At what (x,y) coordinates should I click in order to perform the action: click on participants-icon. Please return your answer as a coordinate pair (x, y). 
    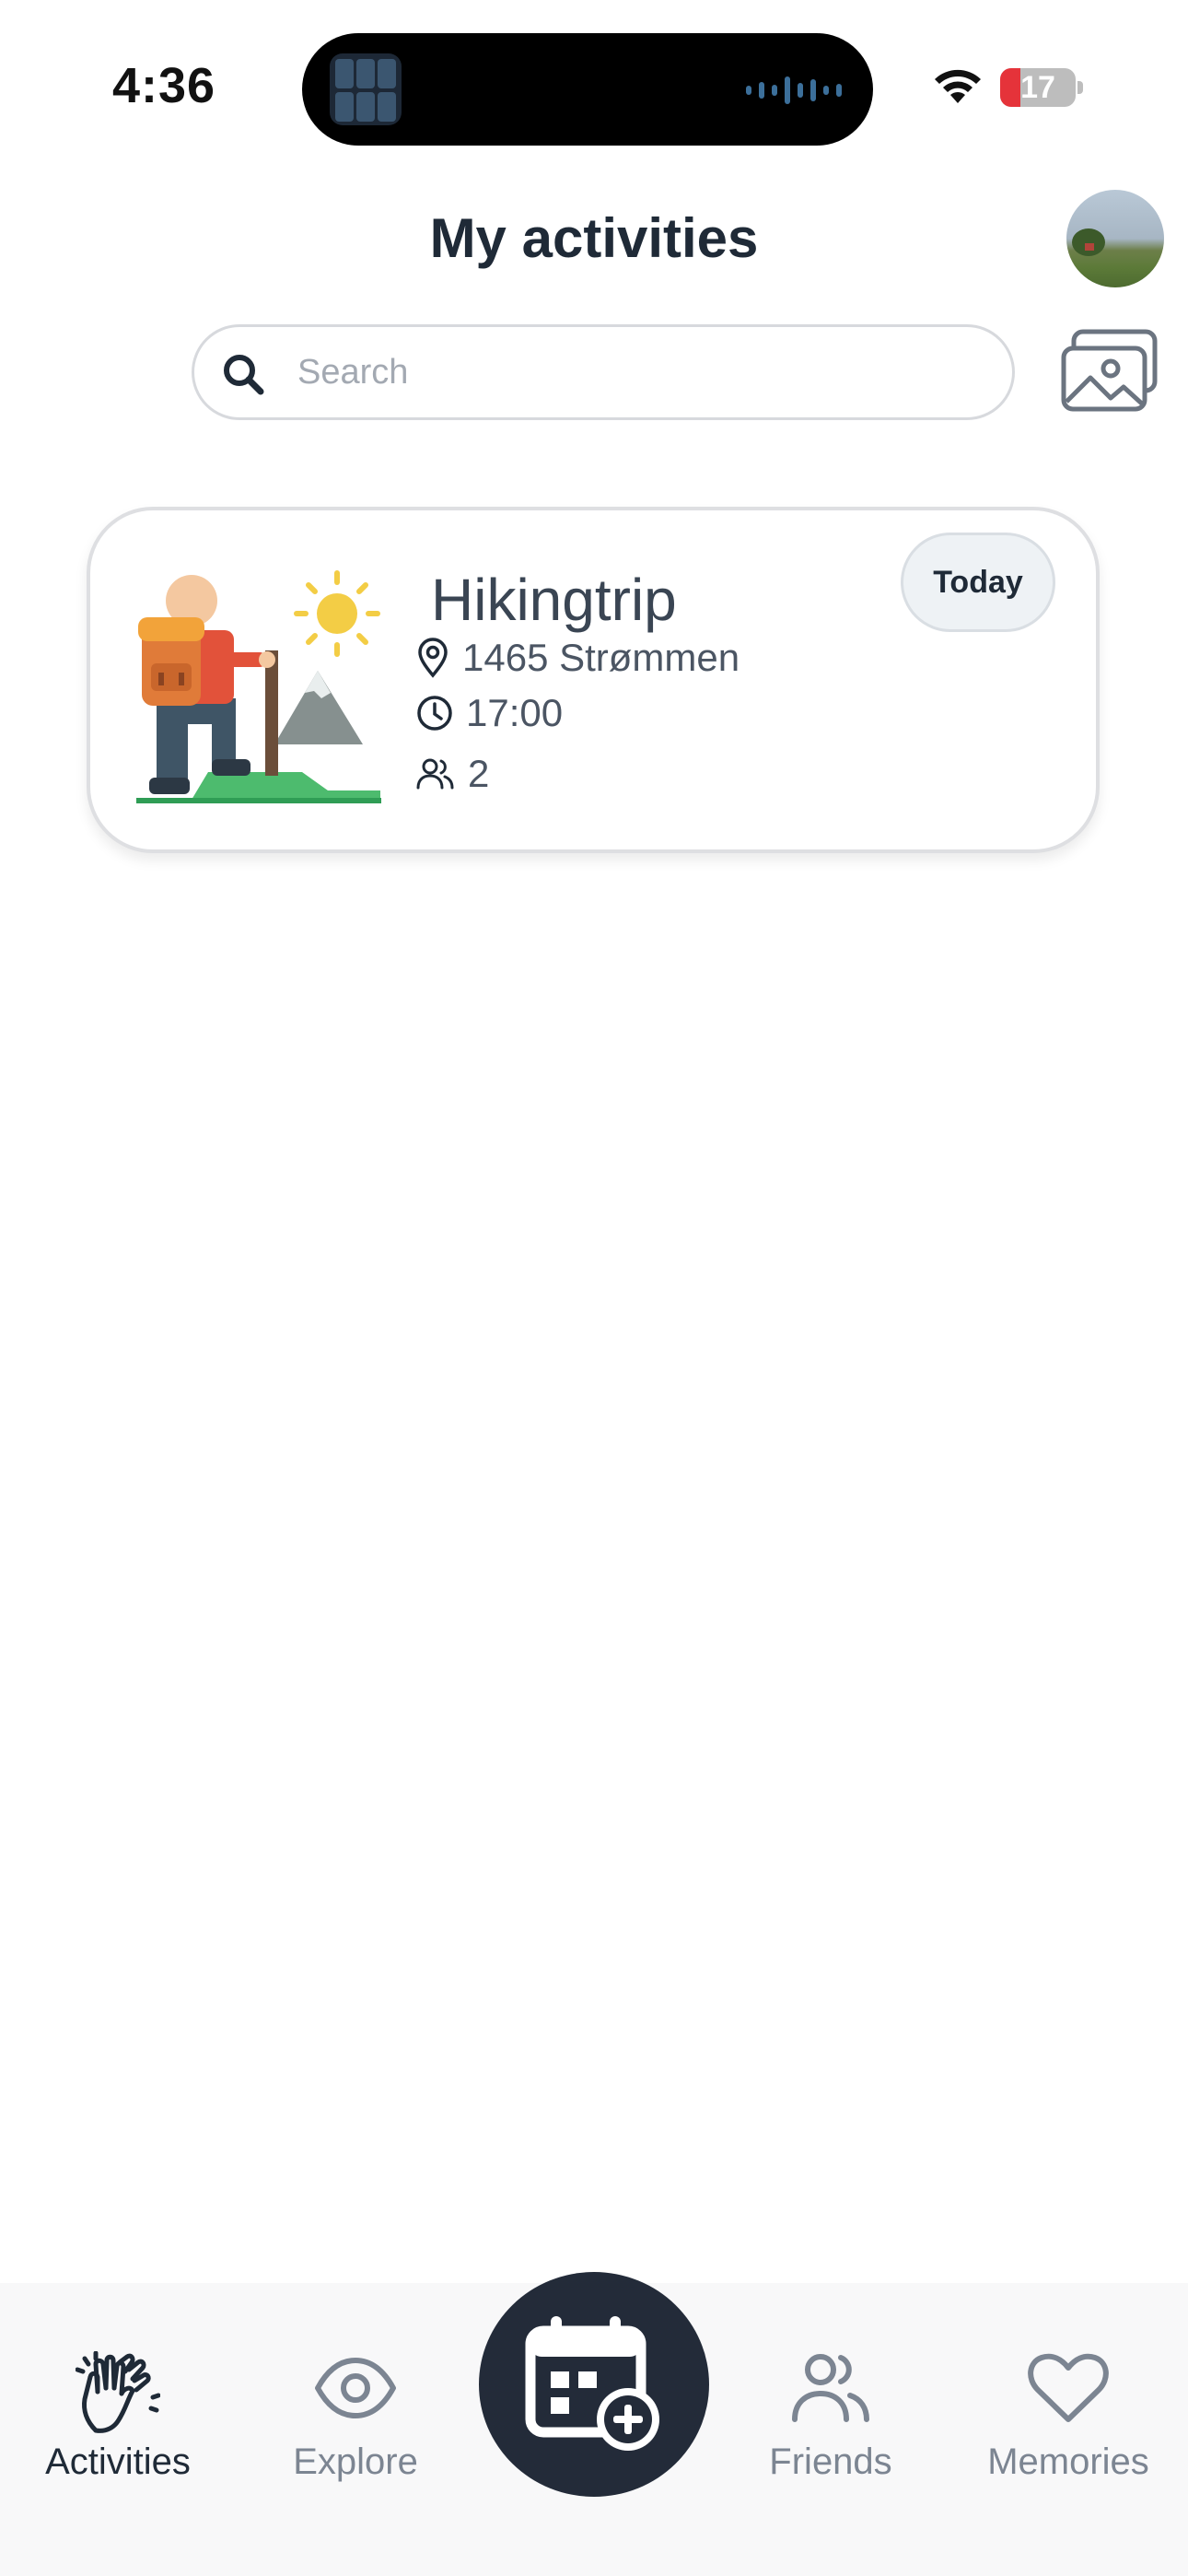
    Looking at the image, I should click on (435, 774).